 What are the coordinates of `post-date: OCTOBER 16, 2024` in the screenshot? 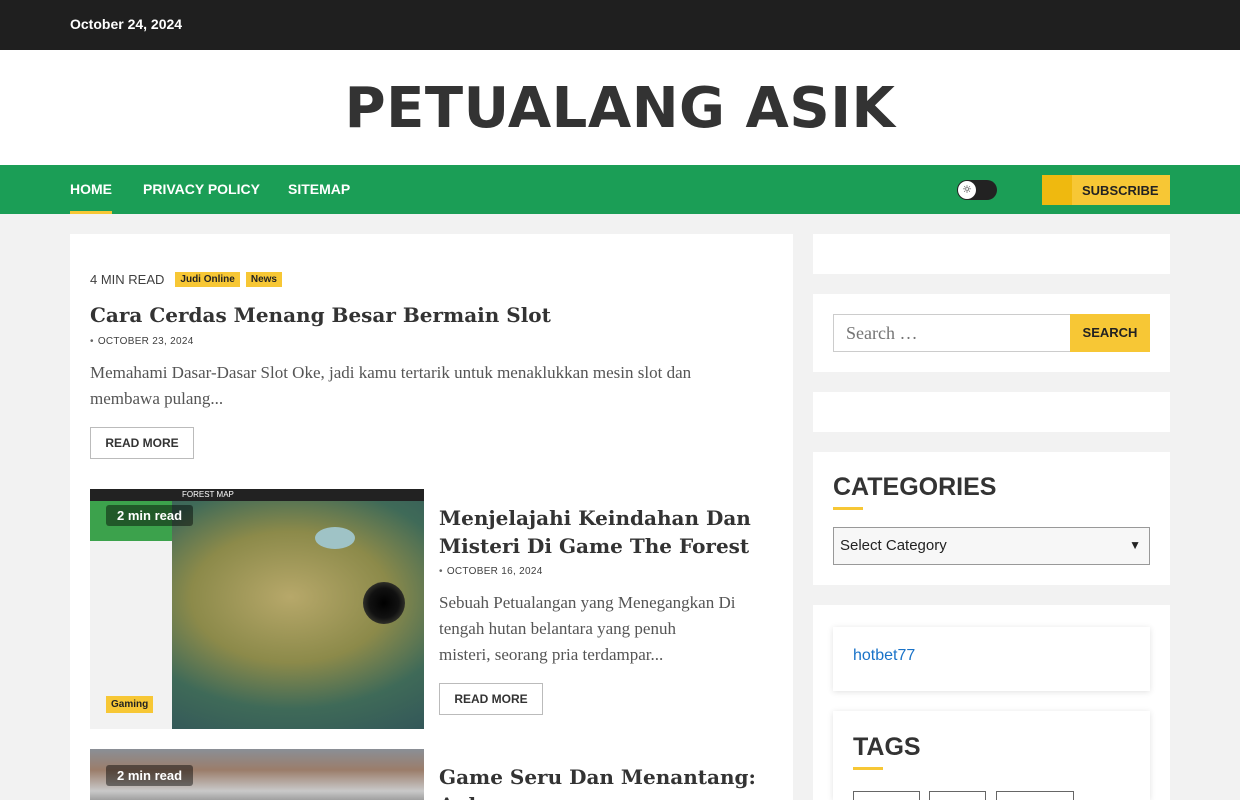 It's located at (491, 571).